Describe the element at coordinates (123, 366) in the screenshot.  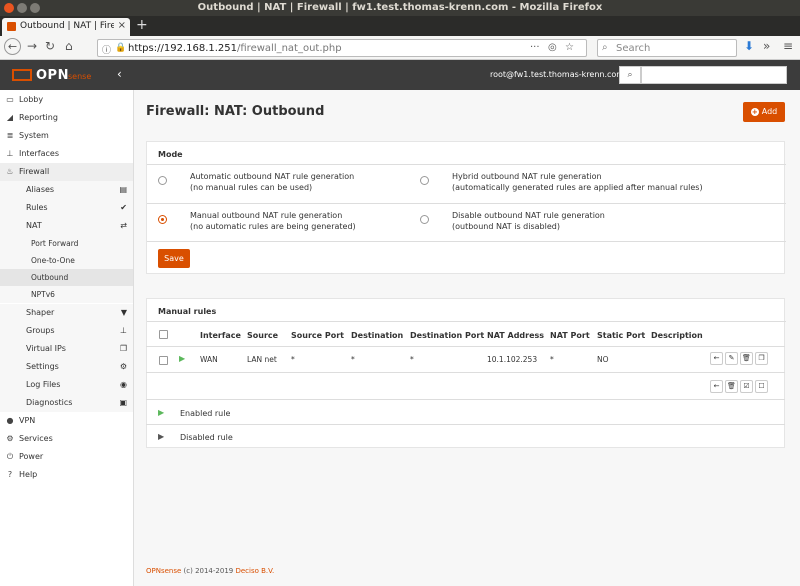
I see `cogs-icon: ⚙` at that location.